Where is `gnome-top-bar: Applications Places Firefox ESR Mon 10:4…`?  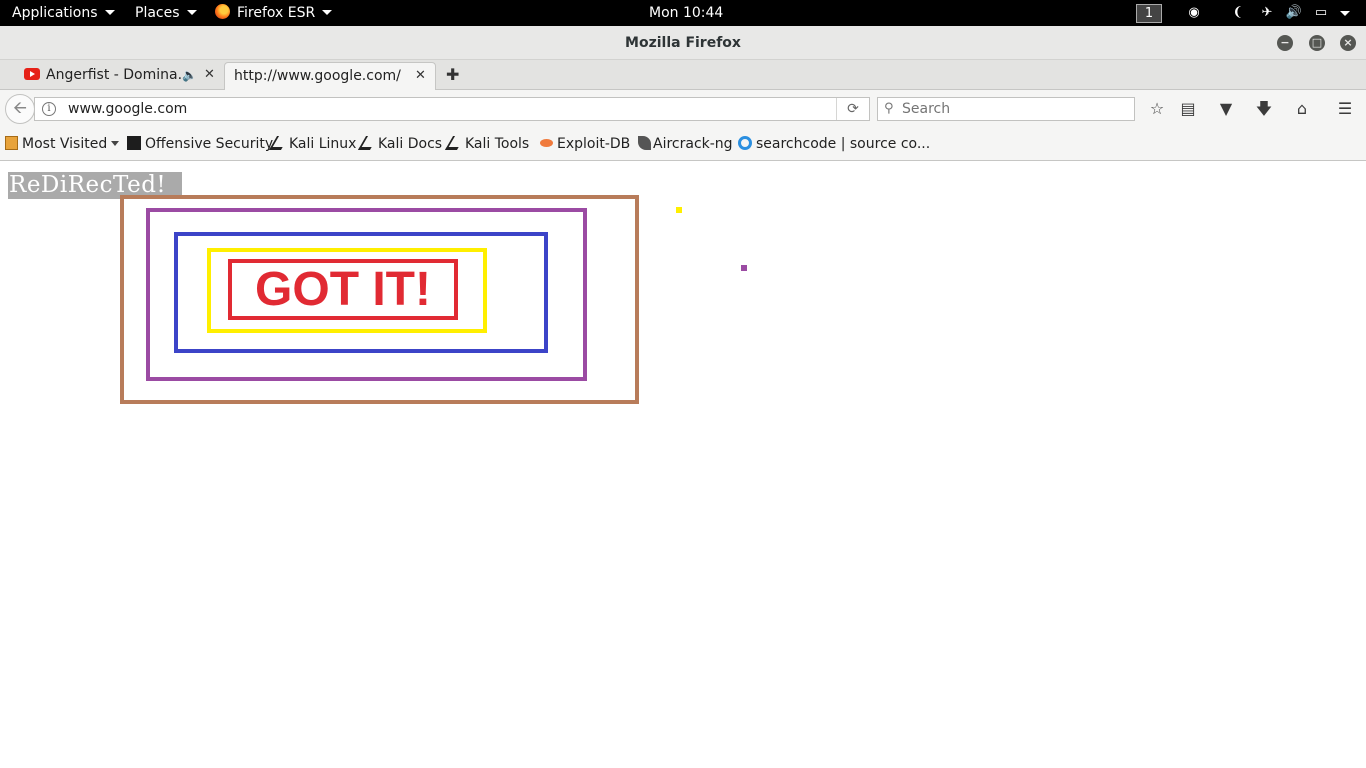 gnome-top-bar: Applications Places Firefox ESR Mon 10:4… is located at coordinates (683, 13).